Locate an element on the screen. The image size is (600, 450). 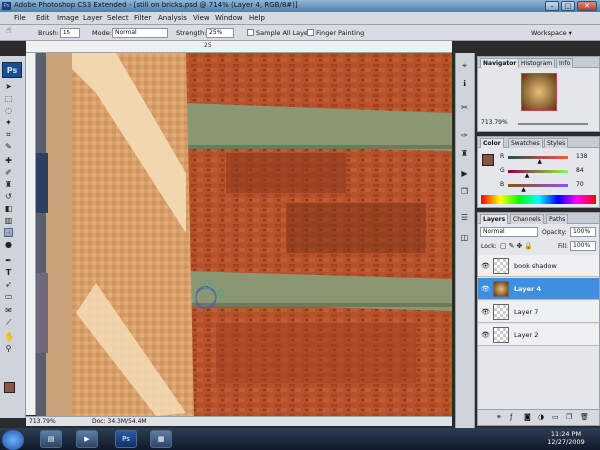
tools-panel-icon: ✂ is located at coordinates (464, 107).